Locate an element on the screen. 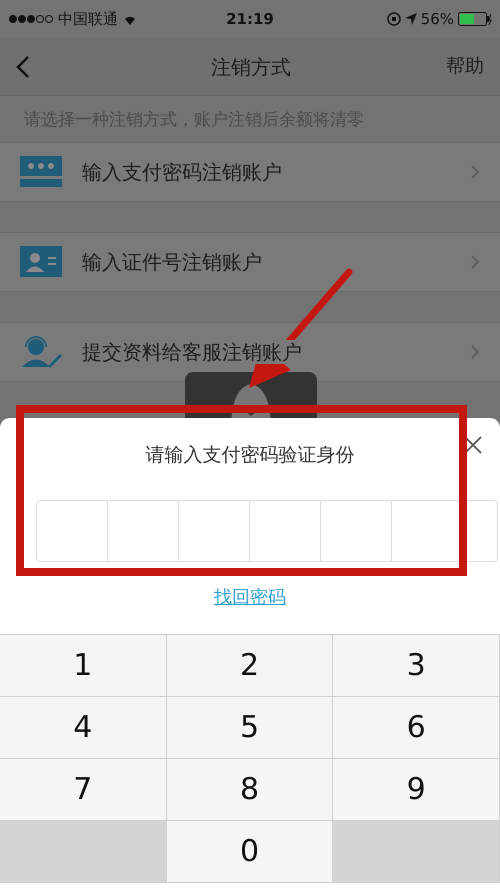 This screenshot has height=889, width=500. chevron-left-icon is located at coordinates (23, 66).